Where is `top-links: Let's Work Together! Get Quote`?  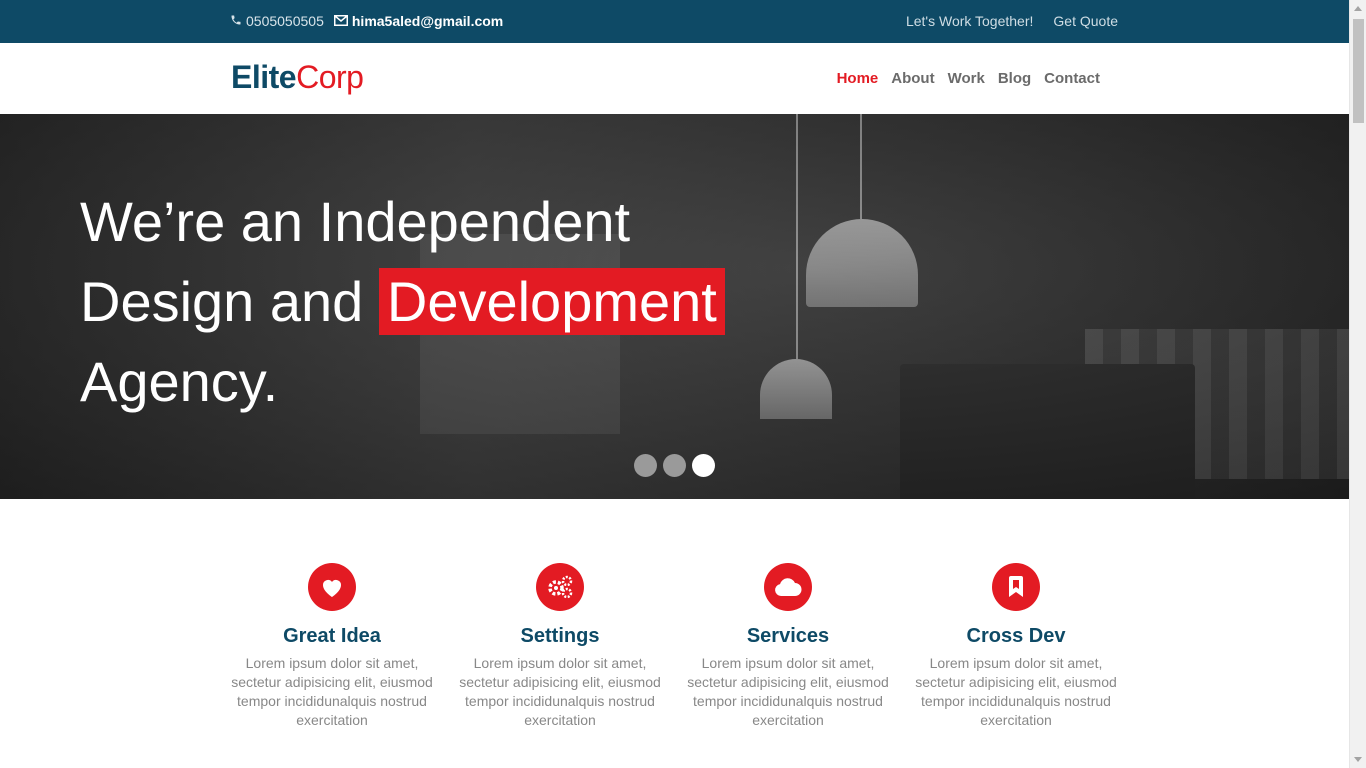
top-links: Let's Work Together! Get Quote is located at coordinates (1012, 21).